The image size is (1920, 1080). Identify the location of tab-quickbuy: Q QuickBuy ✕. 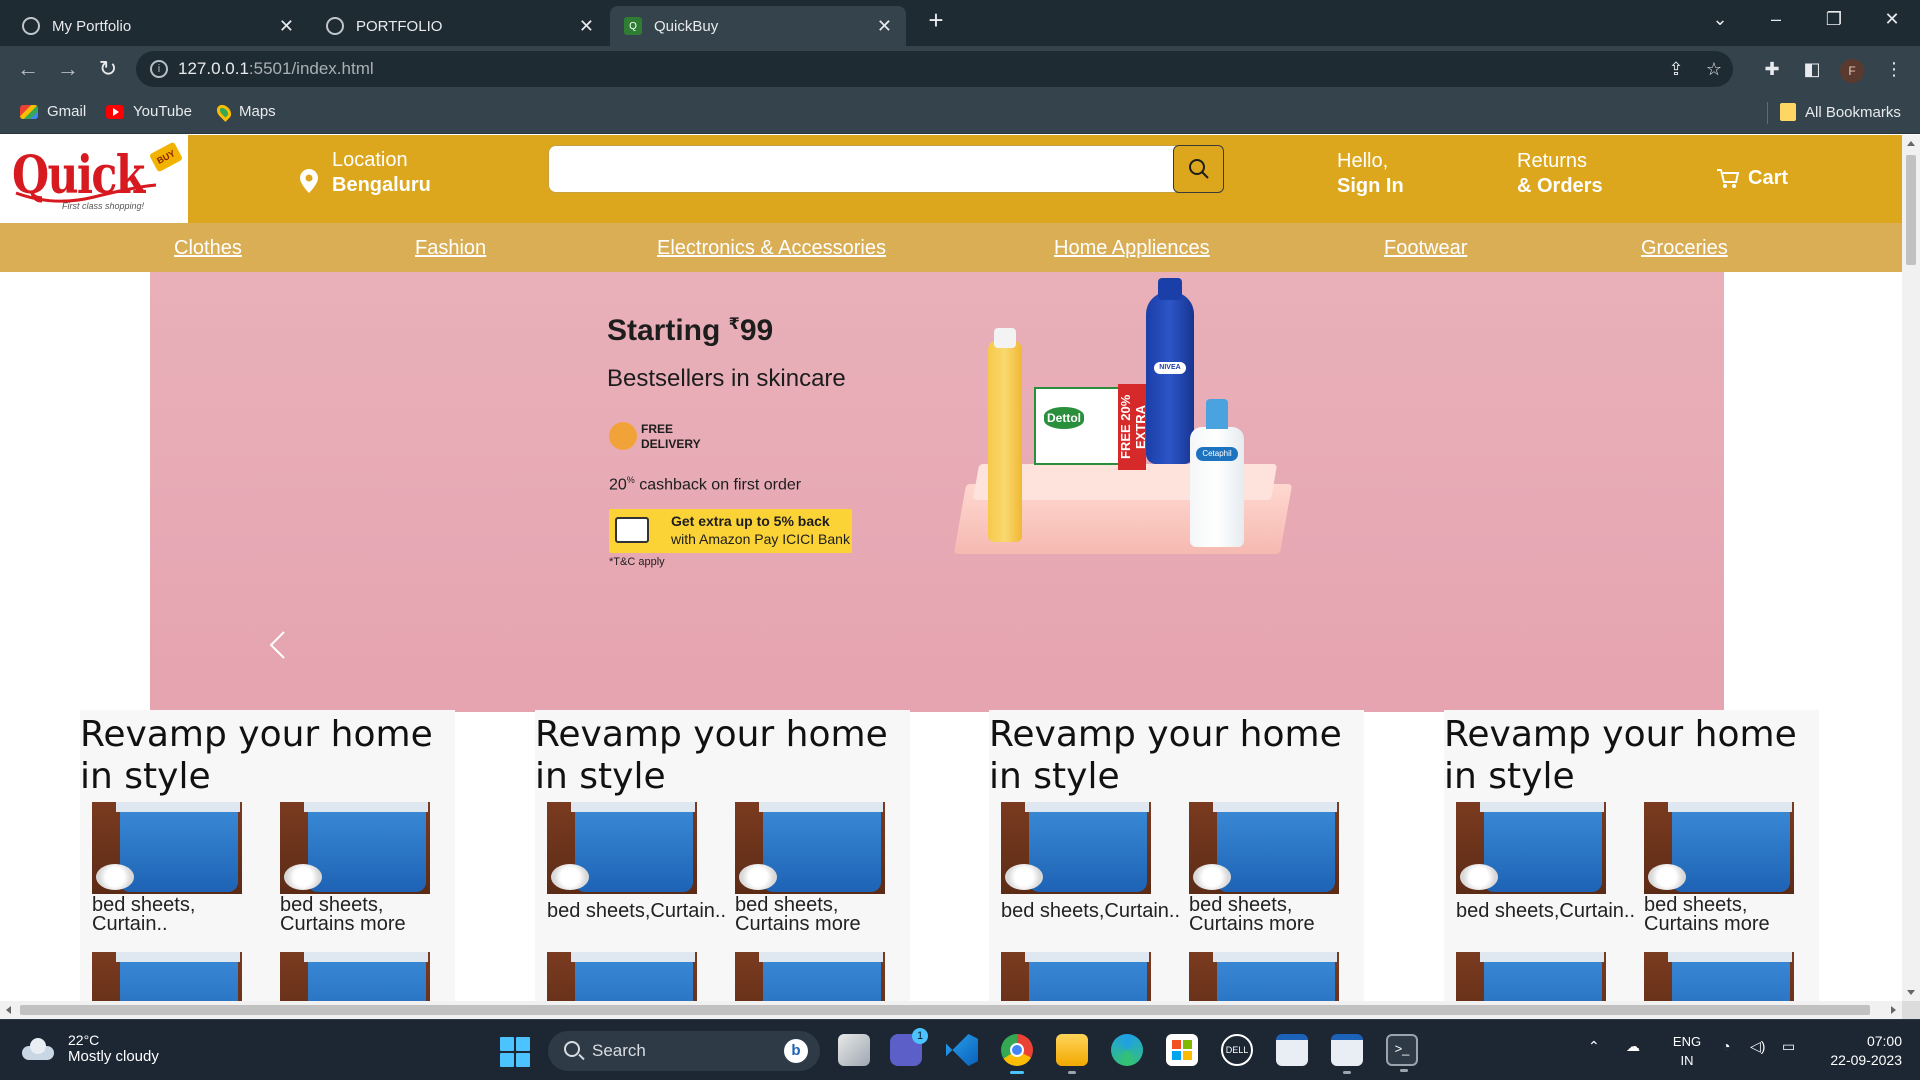
(758, 26).